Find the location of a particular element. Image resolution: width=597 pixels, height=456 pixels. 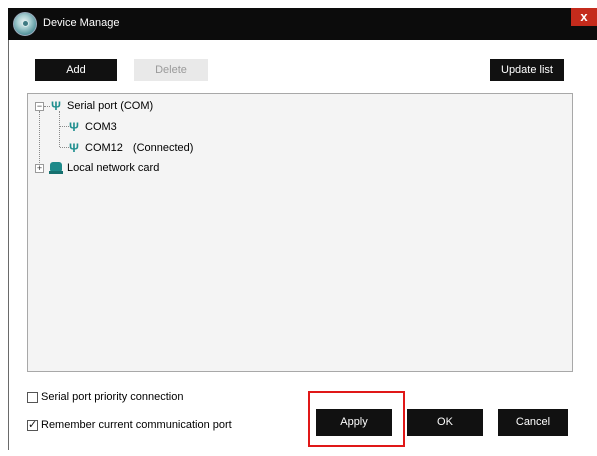

checkmark-icon: ✓ is located at coordinates (33, 424).